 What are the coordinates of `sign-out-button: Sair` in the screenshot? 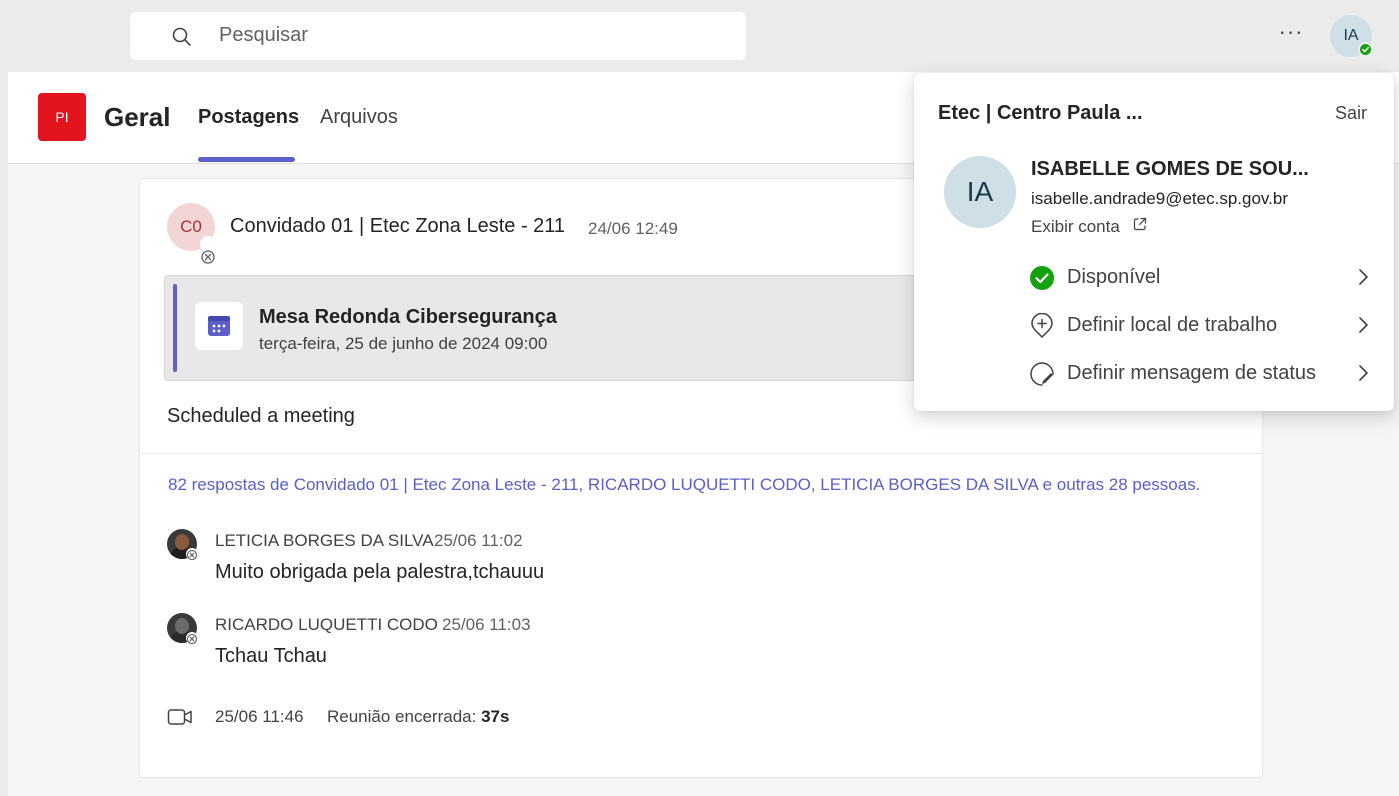 It's located at (1351, 113).